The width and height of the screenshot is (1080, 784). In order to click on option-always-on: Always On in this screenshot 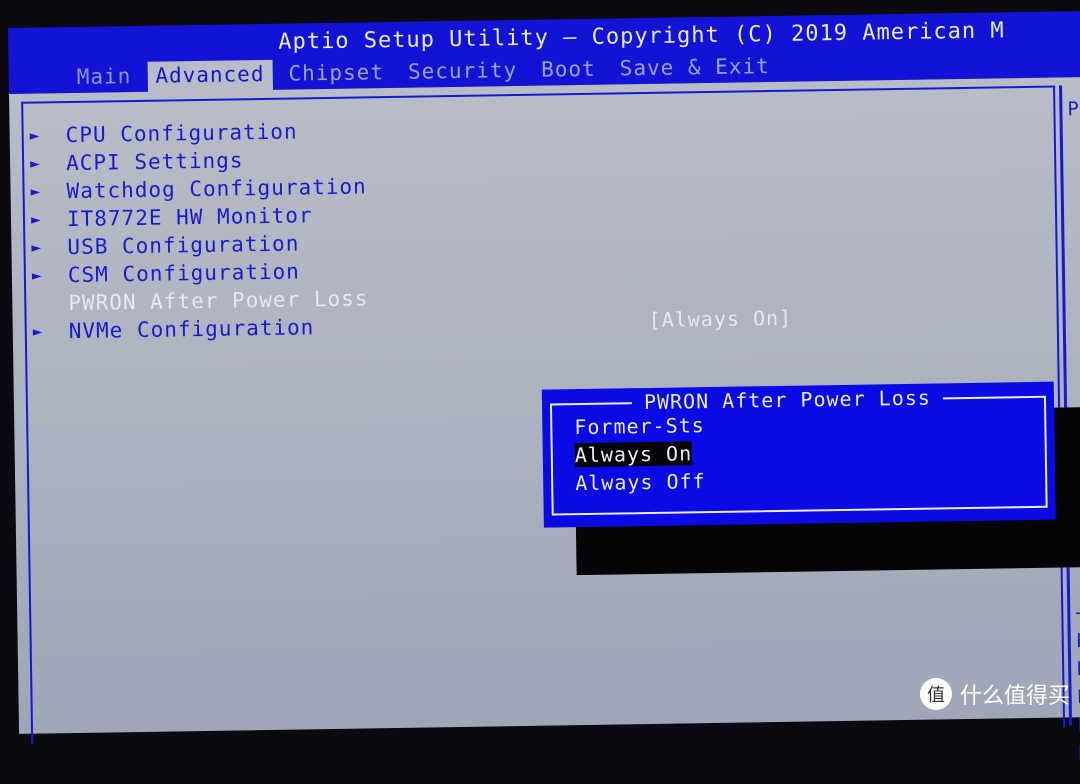, I will do `click(633, 454)`.